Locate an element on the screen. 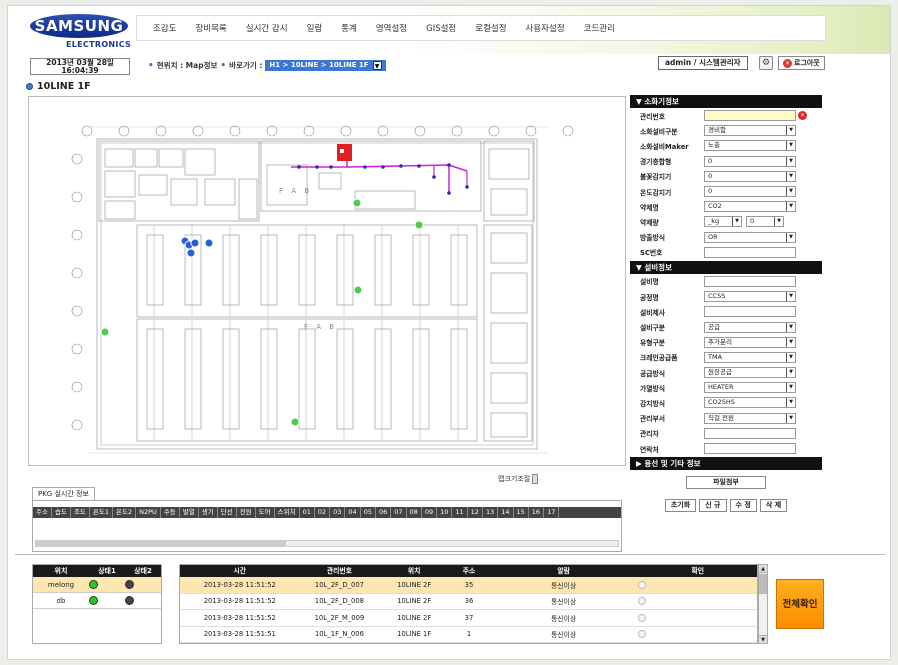 This screenshot has height=665, width=898. section-extinguisher-info: ▼ 소화기정보 is located at coordinates (726, 101).